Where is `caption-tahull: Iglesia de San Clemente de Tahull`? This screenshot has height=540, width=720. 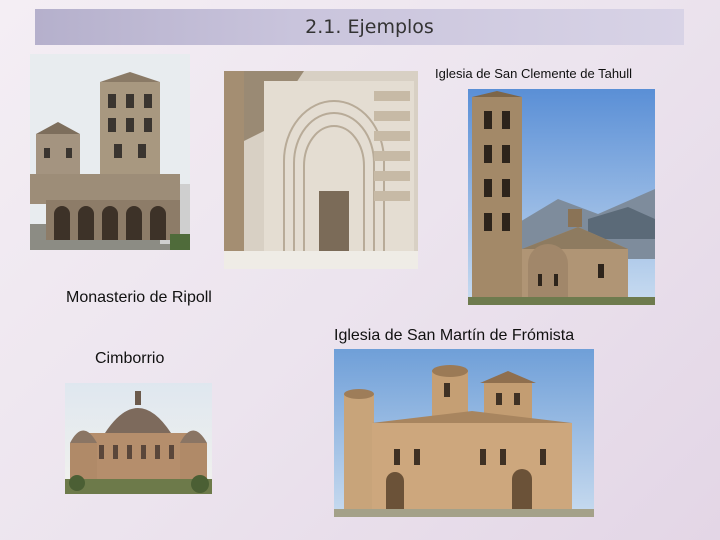 caption-tahull: Iglesia de San Clemente de Tahull is located at coordinates (534, 73).